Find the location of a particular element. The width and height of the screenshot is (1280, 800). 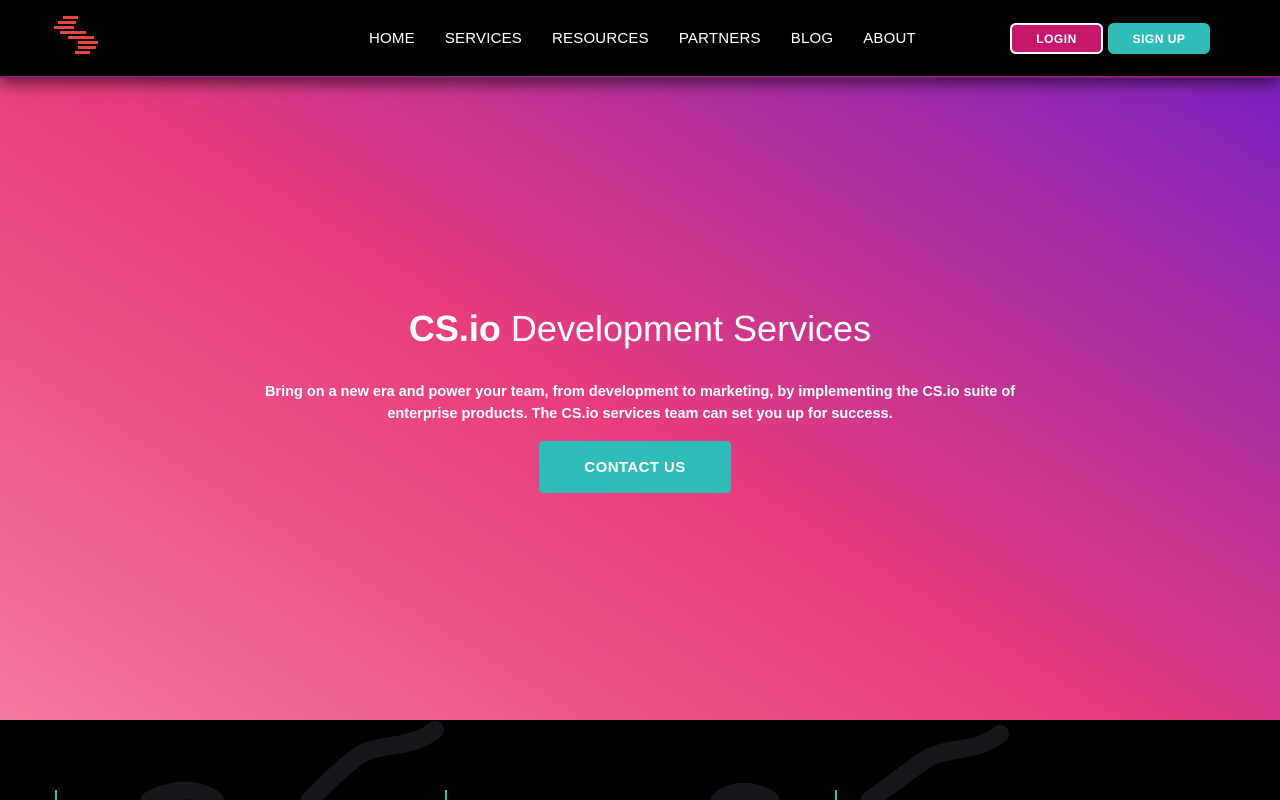

signup-button: SIGN UP is located at coordinates (1159, 38).